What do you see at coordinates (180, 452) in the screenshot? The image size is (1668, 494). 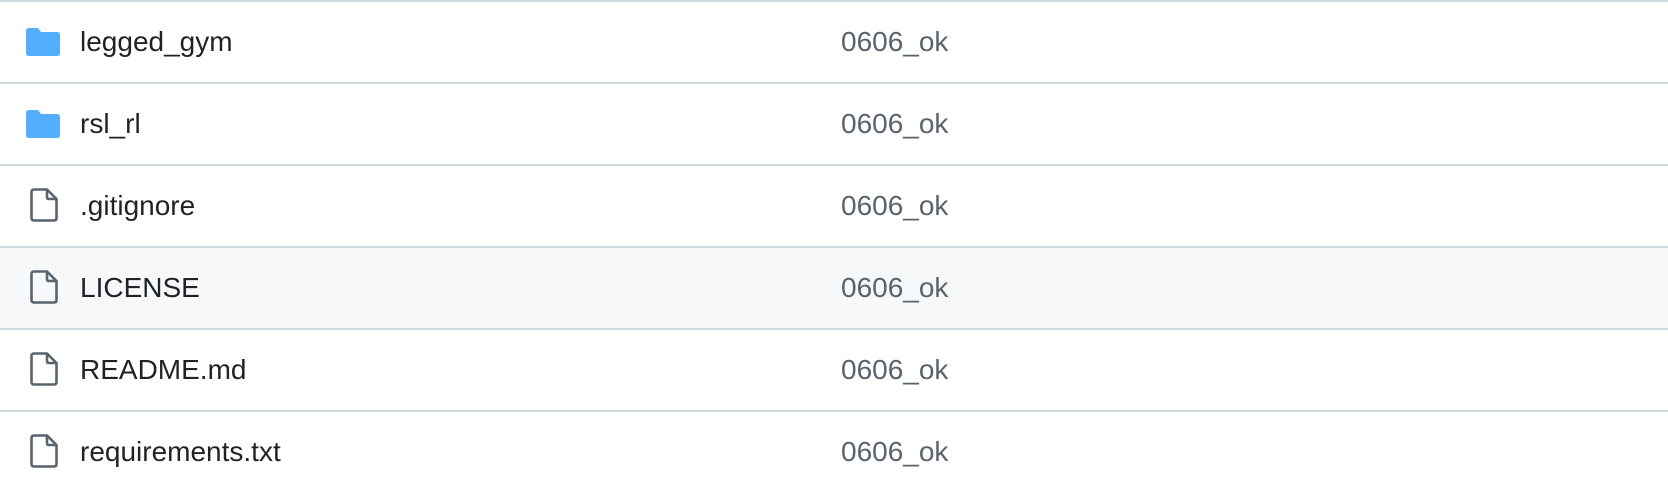 I see `file-name-link: requirements.txt` at bounding box center [180, 452].